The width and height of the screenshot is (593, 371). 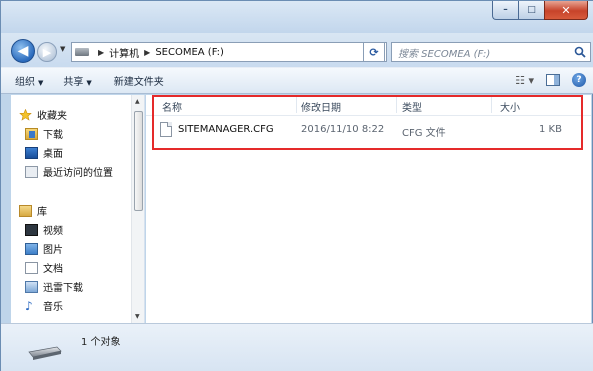 I want to click on refresh-icon: ⟳, so click(x=374, y=52).